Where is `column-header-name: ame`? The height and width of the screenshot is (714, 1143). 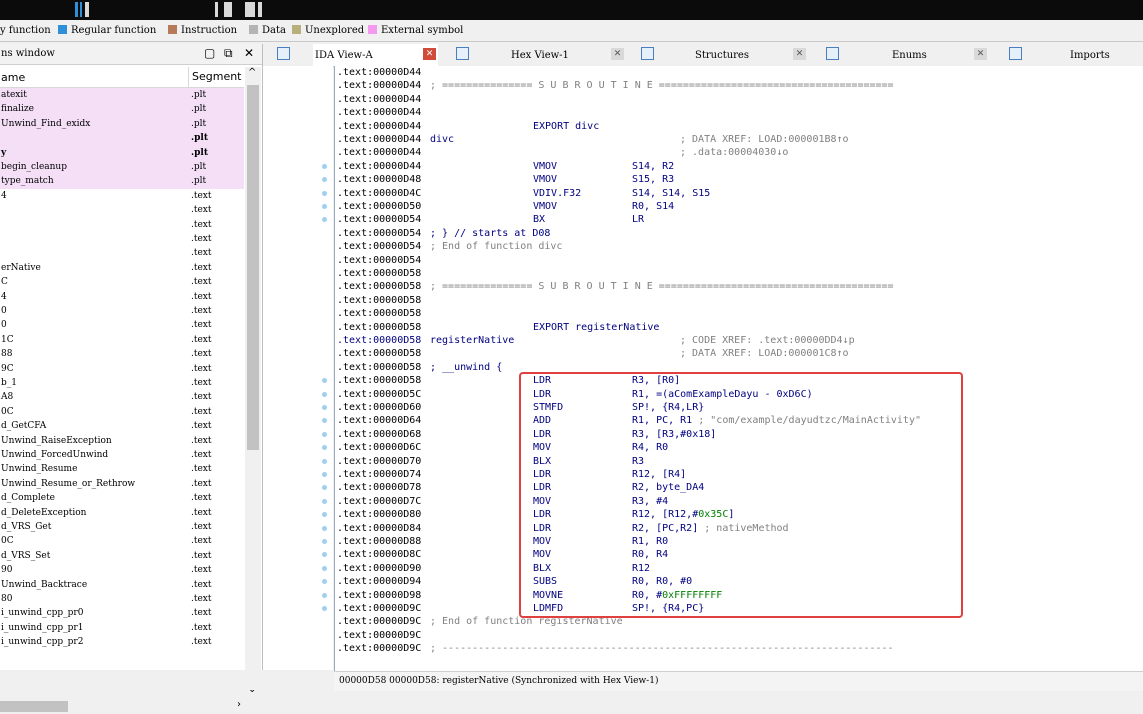
column-header-name: ame is located at coordinates (13, 77).